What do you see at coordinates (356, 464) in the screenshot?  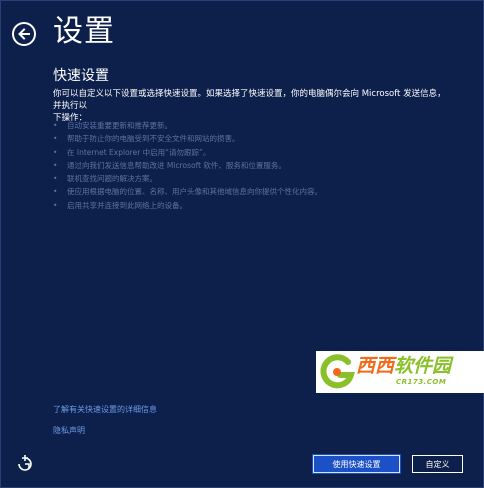 I see `use-express-settings-button: 使用快速设置` at bounding box center [356, 464].